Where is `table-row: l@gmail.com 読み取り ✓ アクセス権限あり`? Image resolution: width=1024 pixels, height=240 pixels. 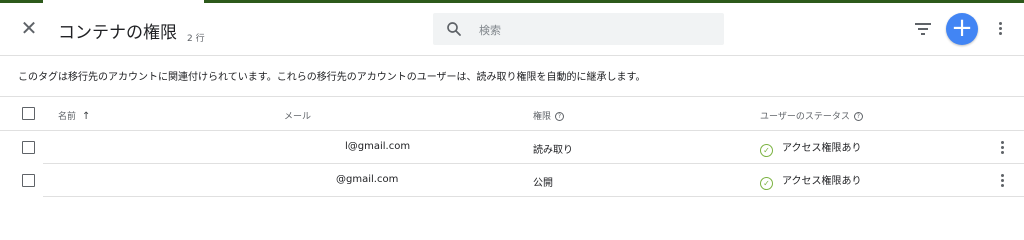 table-row: l@gmail.com 読み取り ✓ アクセス権限あり is located at coordinates (512, 147).